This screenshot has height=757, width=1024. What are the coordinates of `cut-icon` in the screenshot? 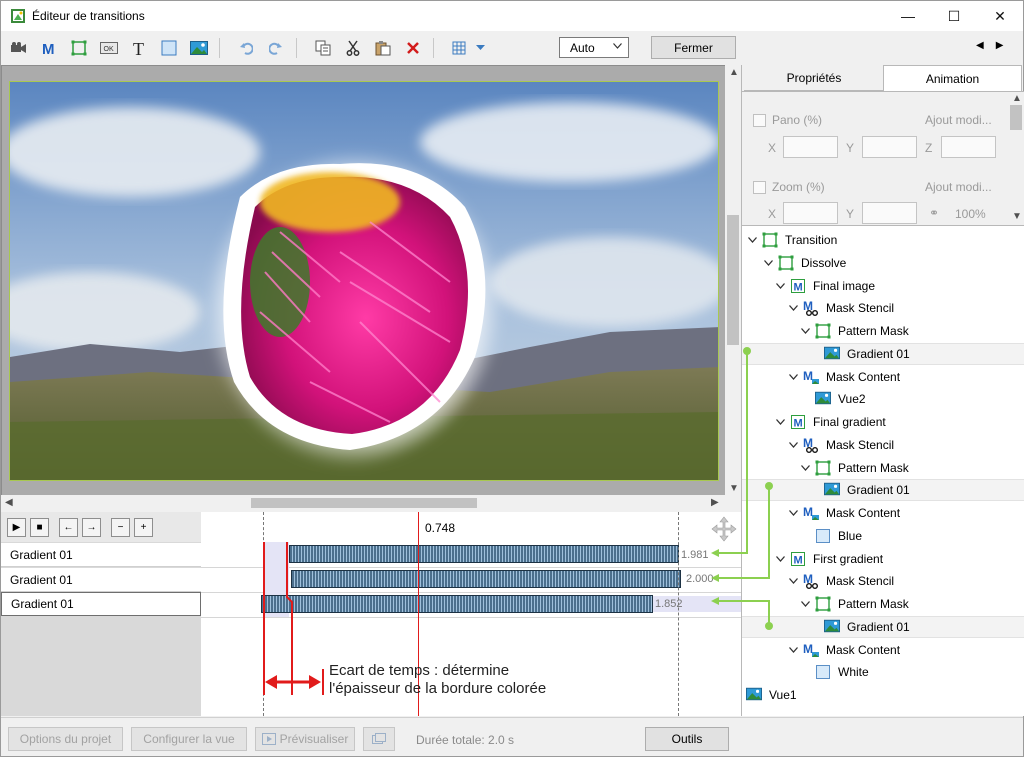 It's located at (353, 48).